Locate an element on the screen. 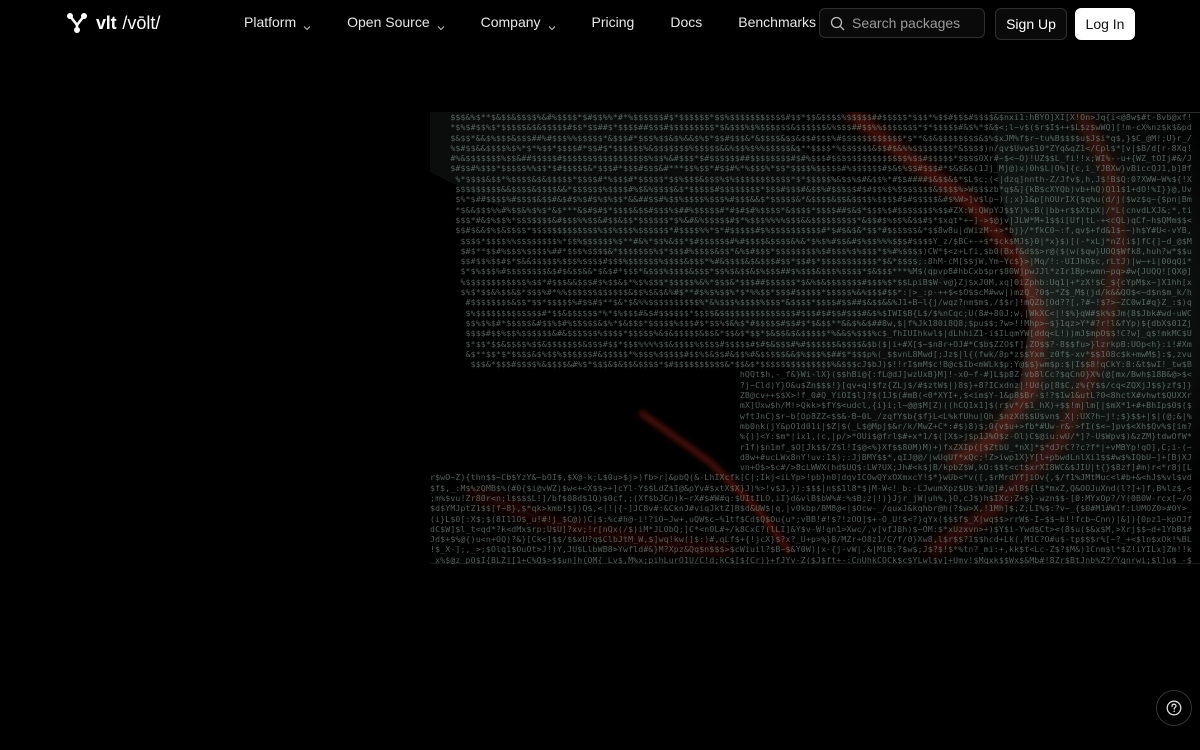  help-button is located at coordinates (1174, 708).